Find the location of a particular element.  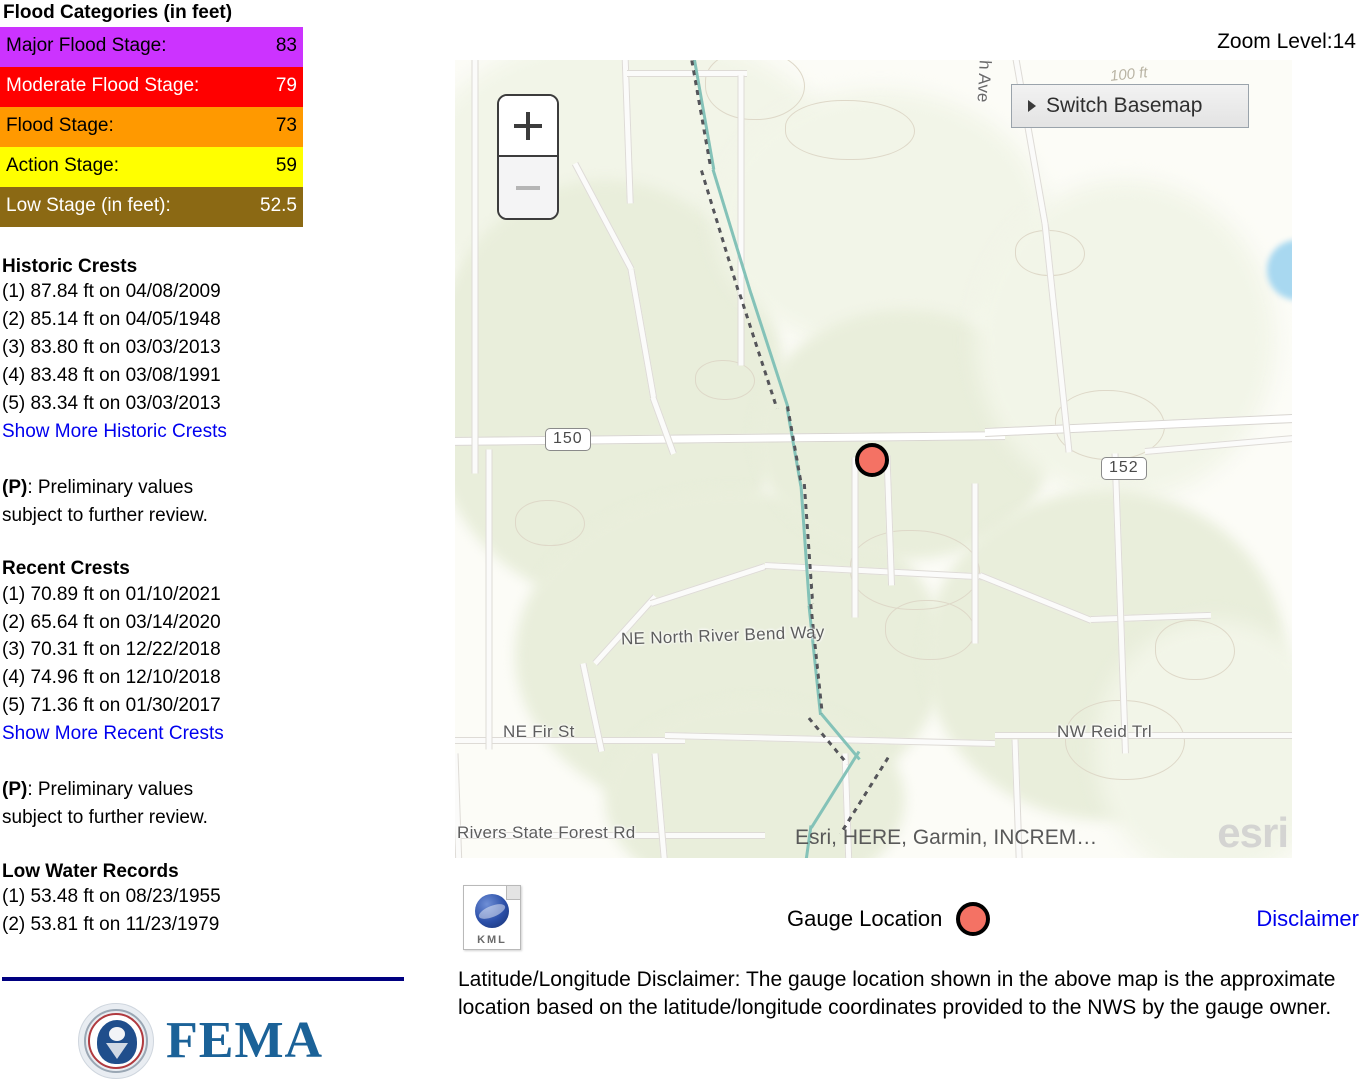

map-label-th-ave: th Ave is located at coordinates (984, 81).